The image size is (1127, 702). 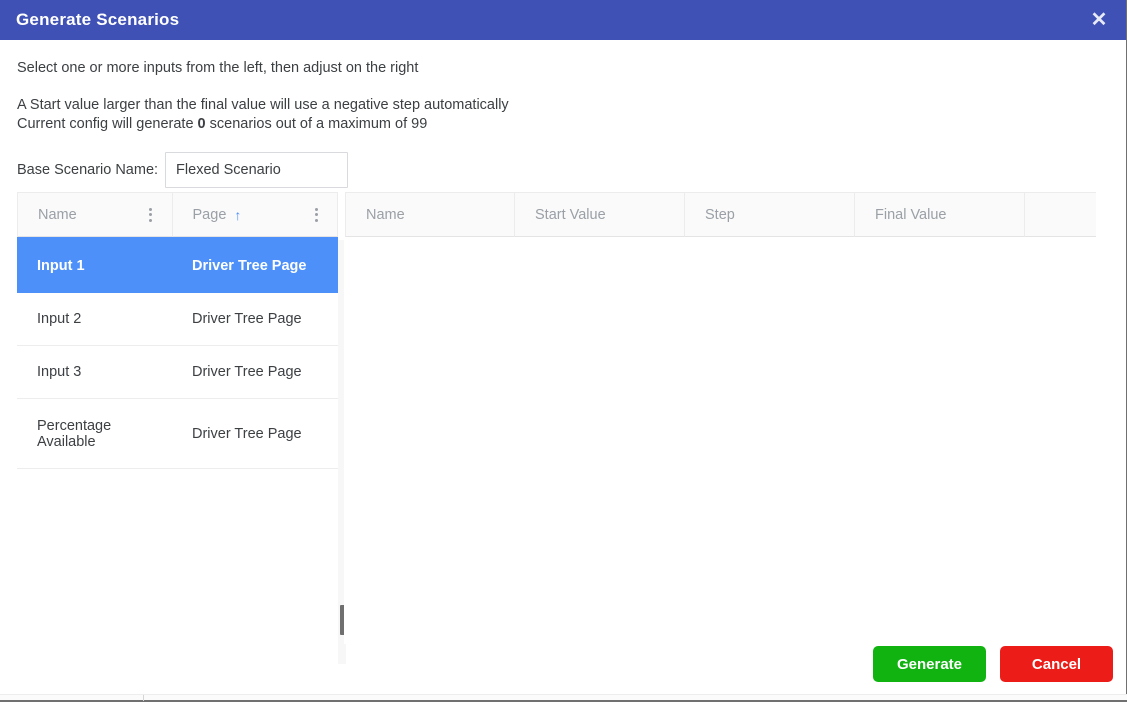 I want to click on adjust-grid-header: Name Start Value Step Final Value, so click(x=720, y=214).